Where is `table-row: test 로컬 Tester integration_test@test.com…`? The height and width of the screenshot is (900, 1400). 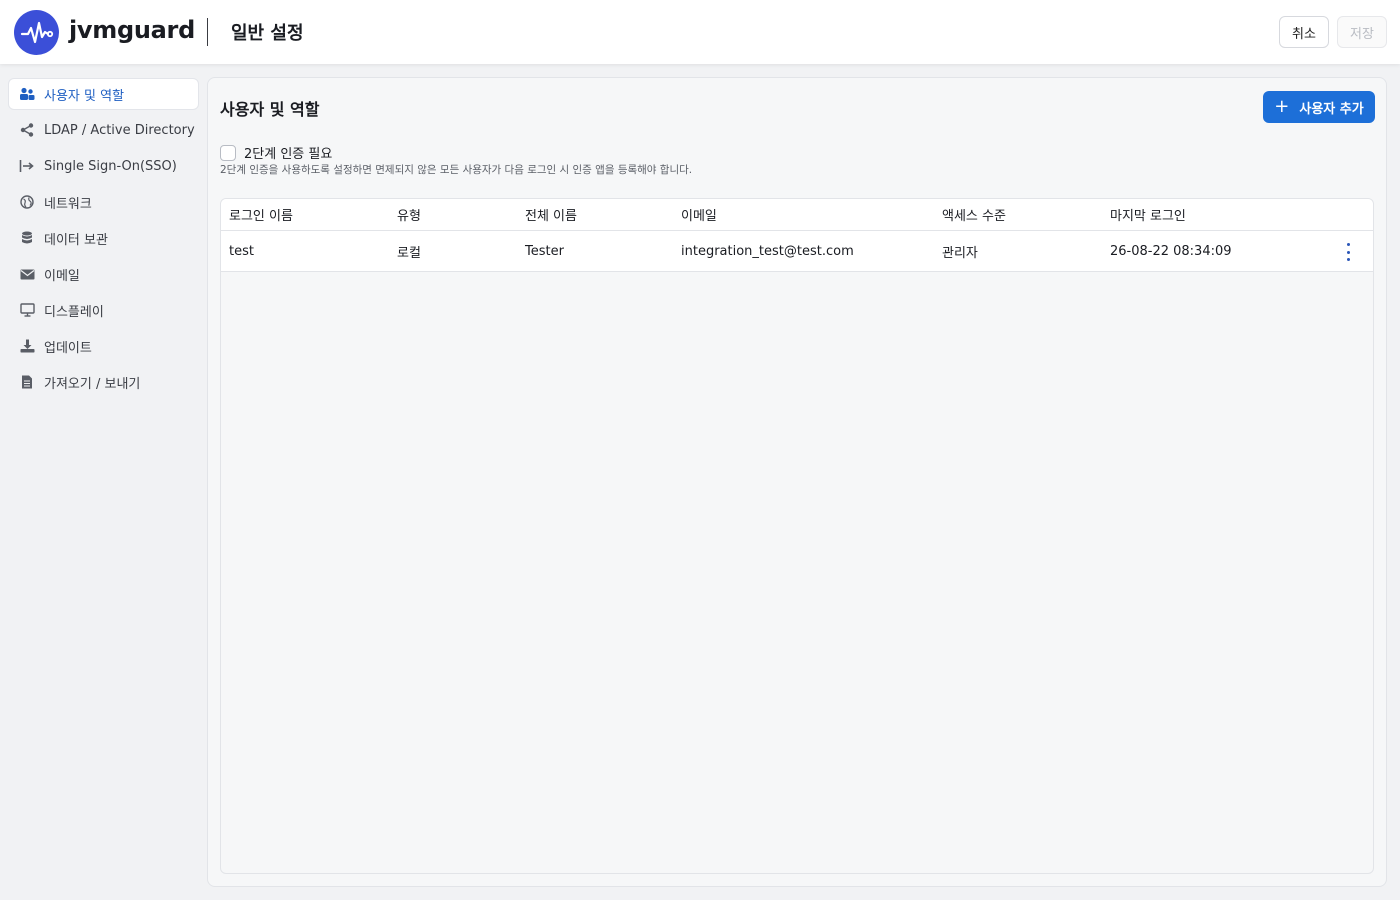 table-row: test 로컬 Tester integration_test@test.com… is located at coordinates (797, 251).